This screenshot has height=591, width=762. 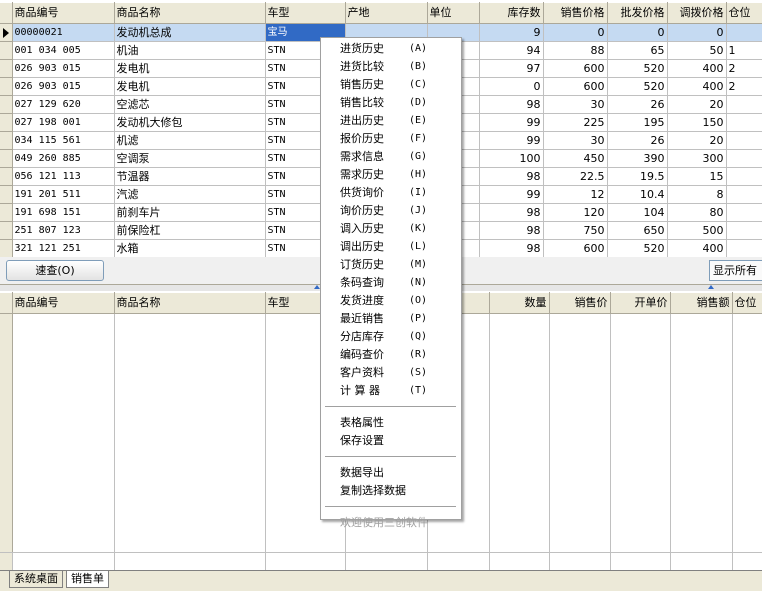 I want to click on column-header-sale-price: 销售价格, so click(x=575, y=13).